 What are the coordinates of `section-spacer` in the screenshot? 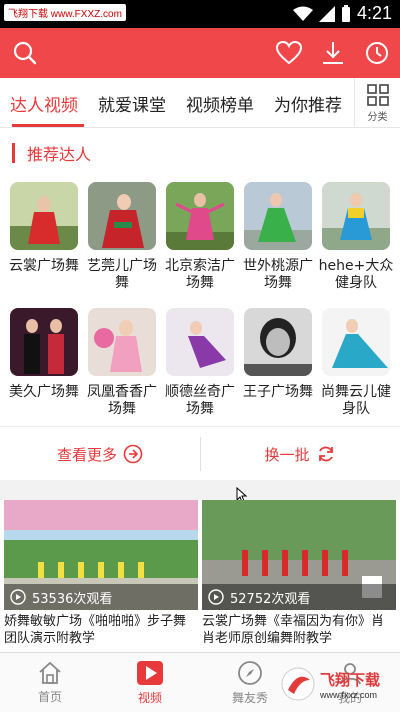 It's located at (200, 490).